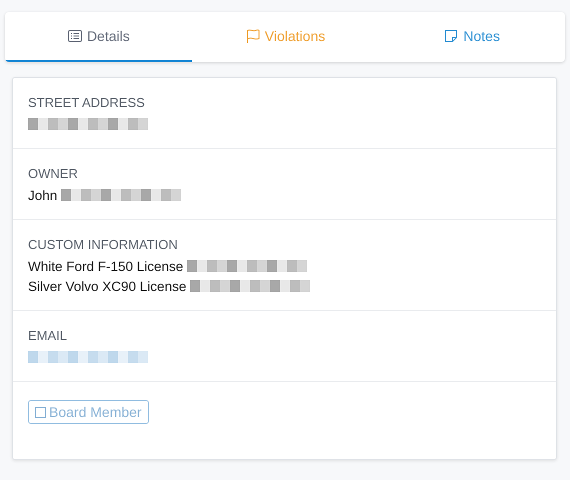  I want to click on tab: Details, so click(98, 37).